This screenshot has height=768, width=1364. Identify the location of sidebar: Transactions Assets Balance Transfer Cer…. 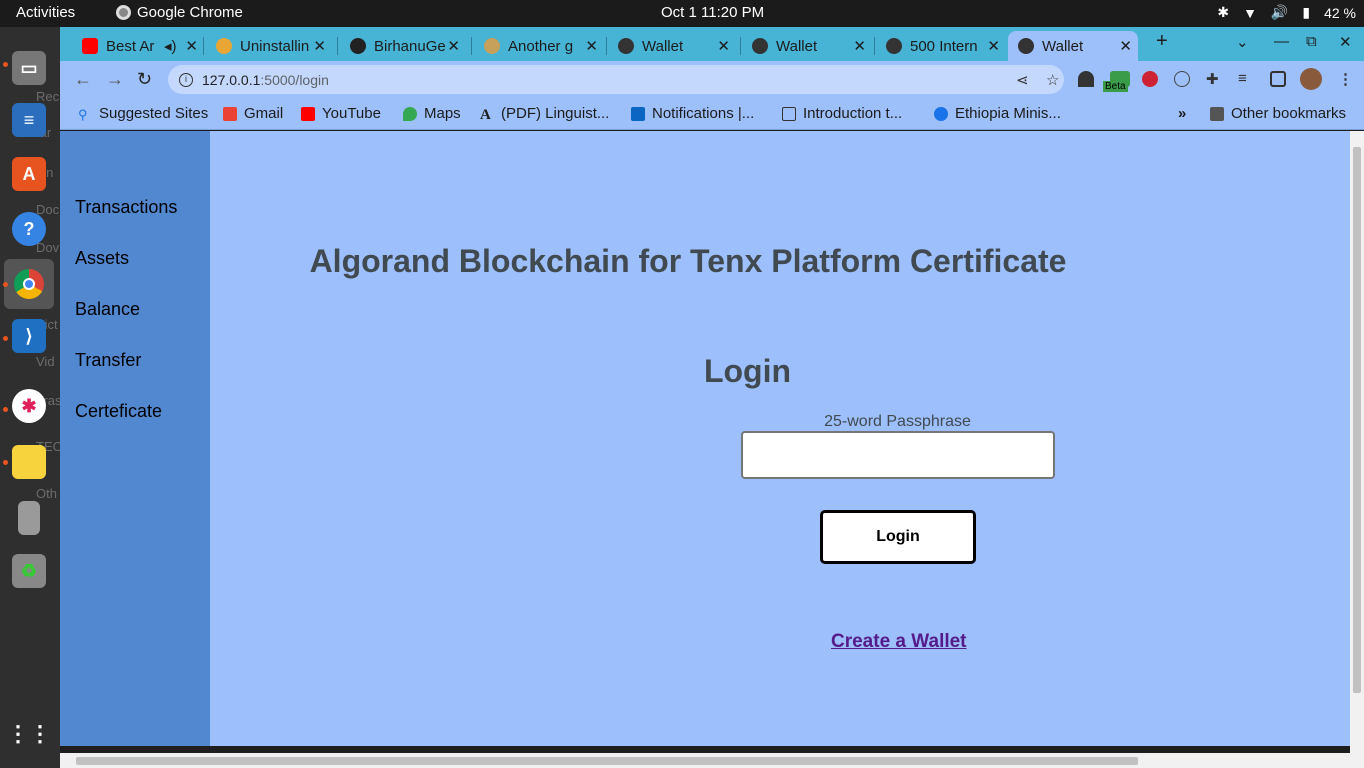
(135, 438).